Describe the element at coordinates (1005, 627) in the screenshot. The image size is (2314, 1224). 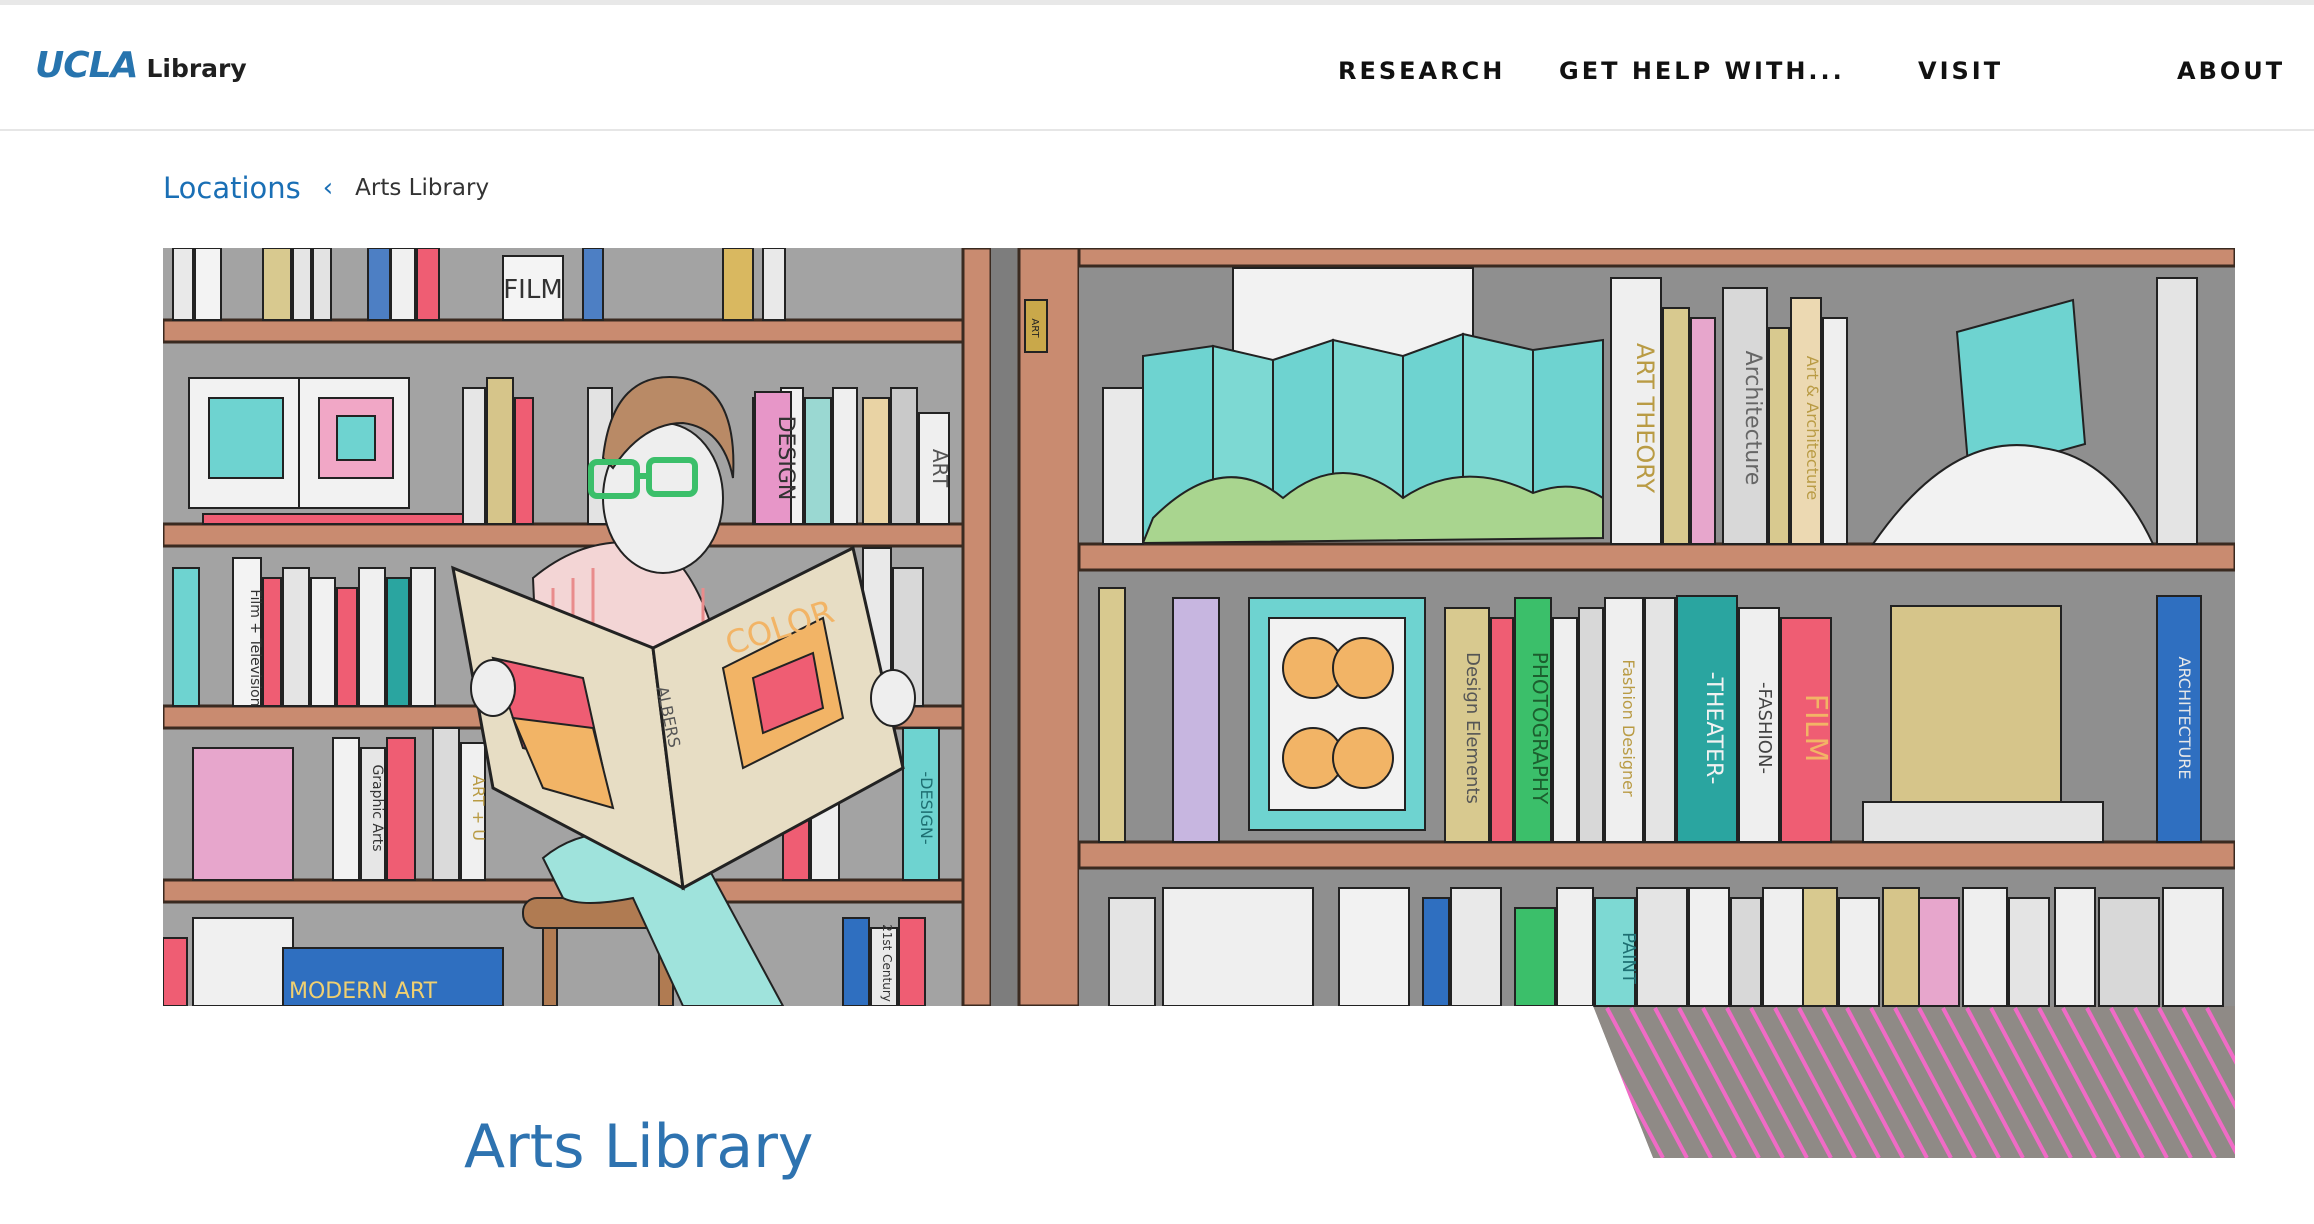
I see `bookcase-gap` at that location.